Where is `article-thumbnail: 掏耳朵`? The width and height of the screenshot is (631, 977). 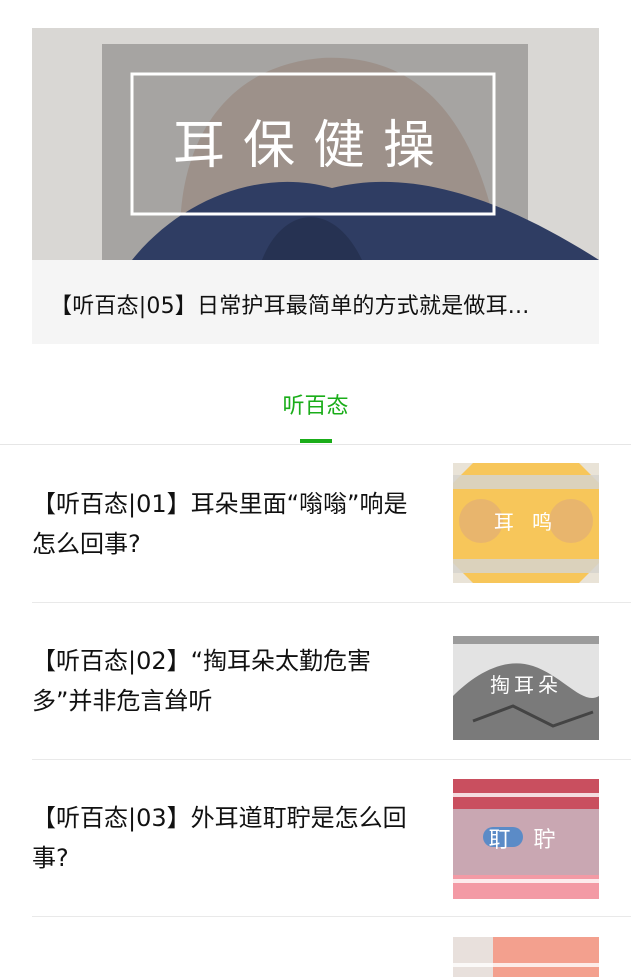 article-thumbnail: 掏耳朵 is located at coordinates (526, 688).